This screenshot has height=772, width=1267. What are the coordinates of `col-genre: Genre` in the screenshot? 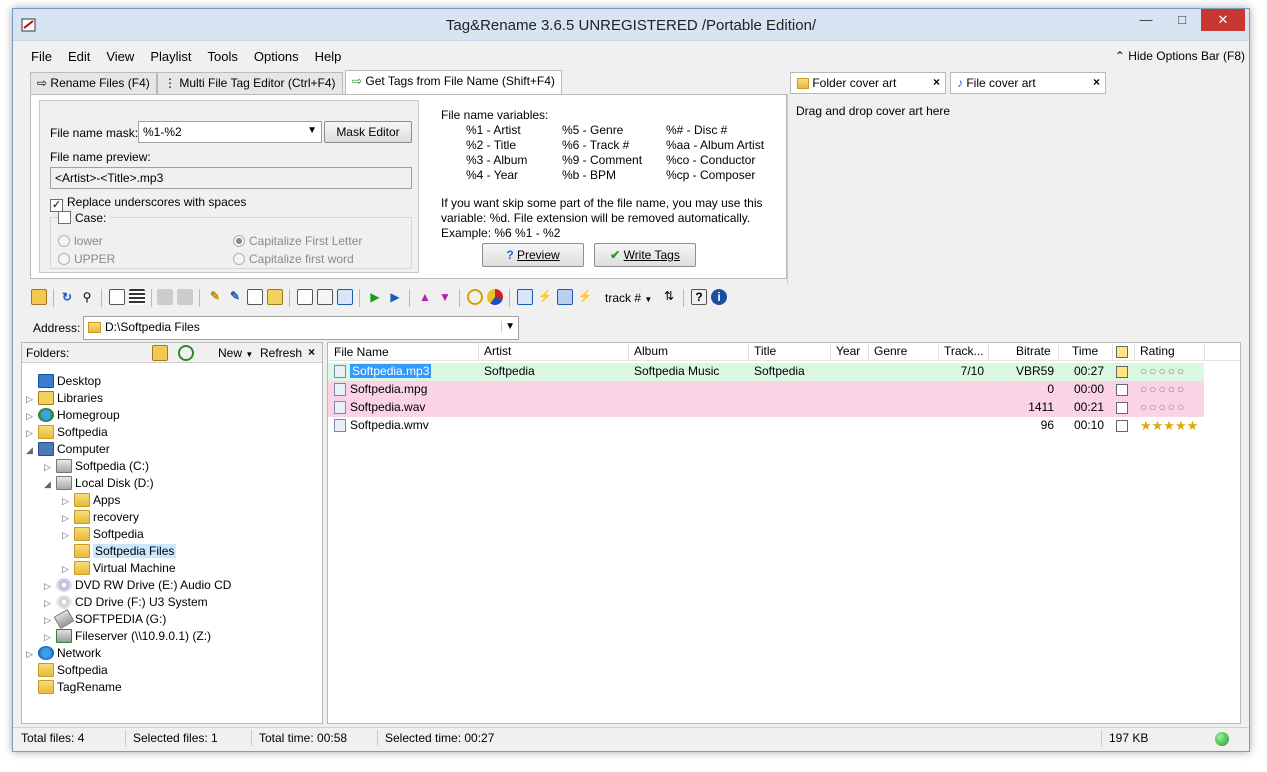 It's located at (890, 351).